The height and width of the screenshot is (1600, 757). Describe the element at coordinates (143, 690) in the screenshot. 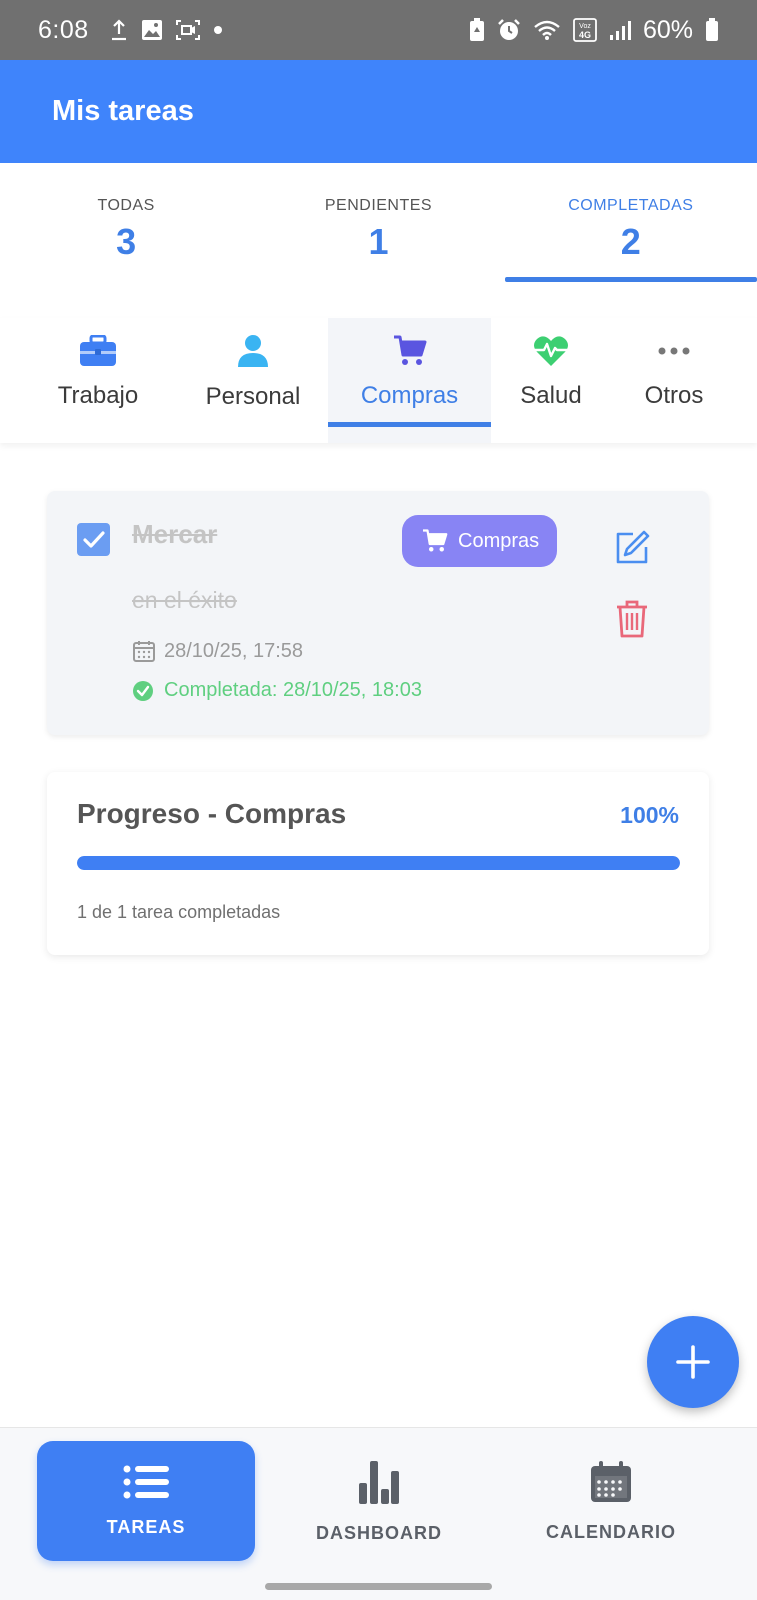

I see `check-circle-icon` at that location.